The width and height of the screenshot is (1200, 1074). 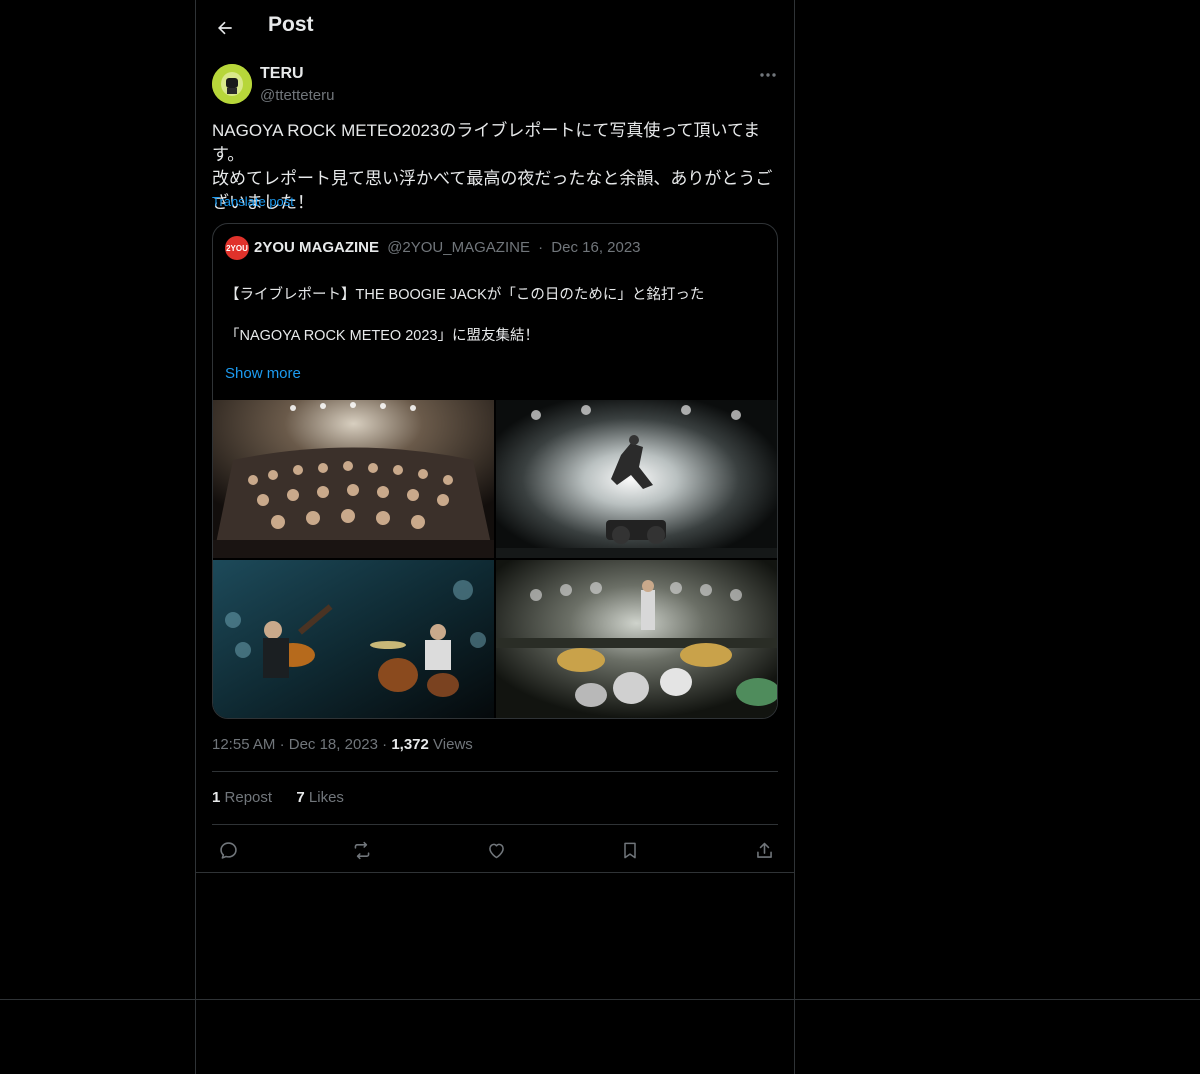 What do you see at coordinates (410, 744) in the screenshot?
I see `views-count: 1,372` at bounding box center [410, 744].